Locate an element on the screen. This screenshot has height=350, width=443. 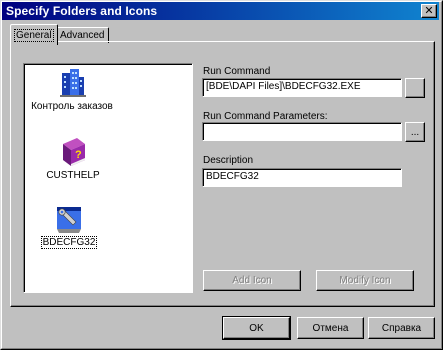
description-label: Description is located at coordinates (228, 160).